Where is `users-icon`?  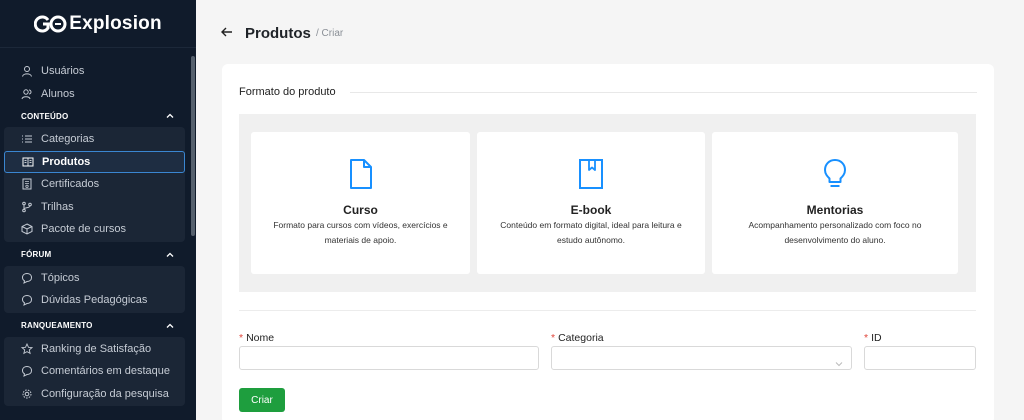
users-icon is located at coordinates (27, 94).